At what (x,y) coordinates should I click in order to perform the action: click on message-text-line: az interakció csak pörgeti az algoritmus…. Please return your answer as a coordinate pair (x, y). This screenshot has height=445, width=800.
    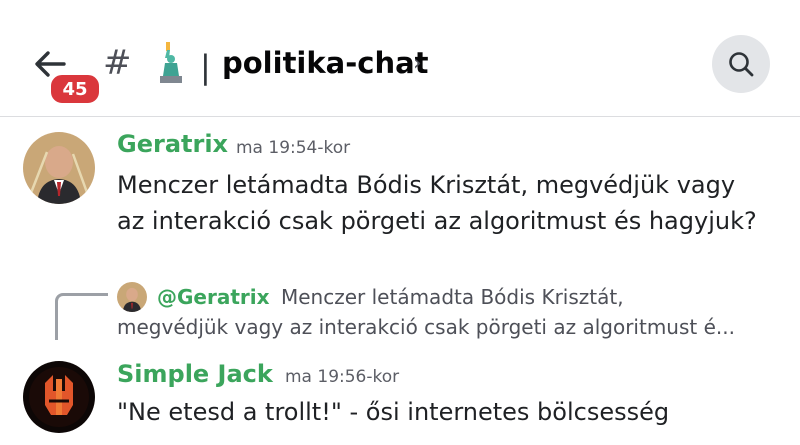
    Looking at the image, I should click on (437, 221).